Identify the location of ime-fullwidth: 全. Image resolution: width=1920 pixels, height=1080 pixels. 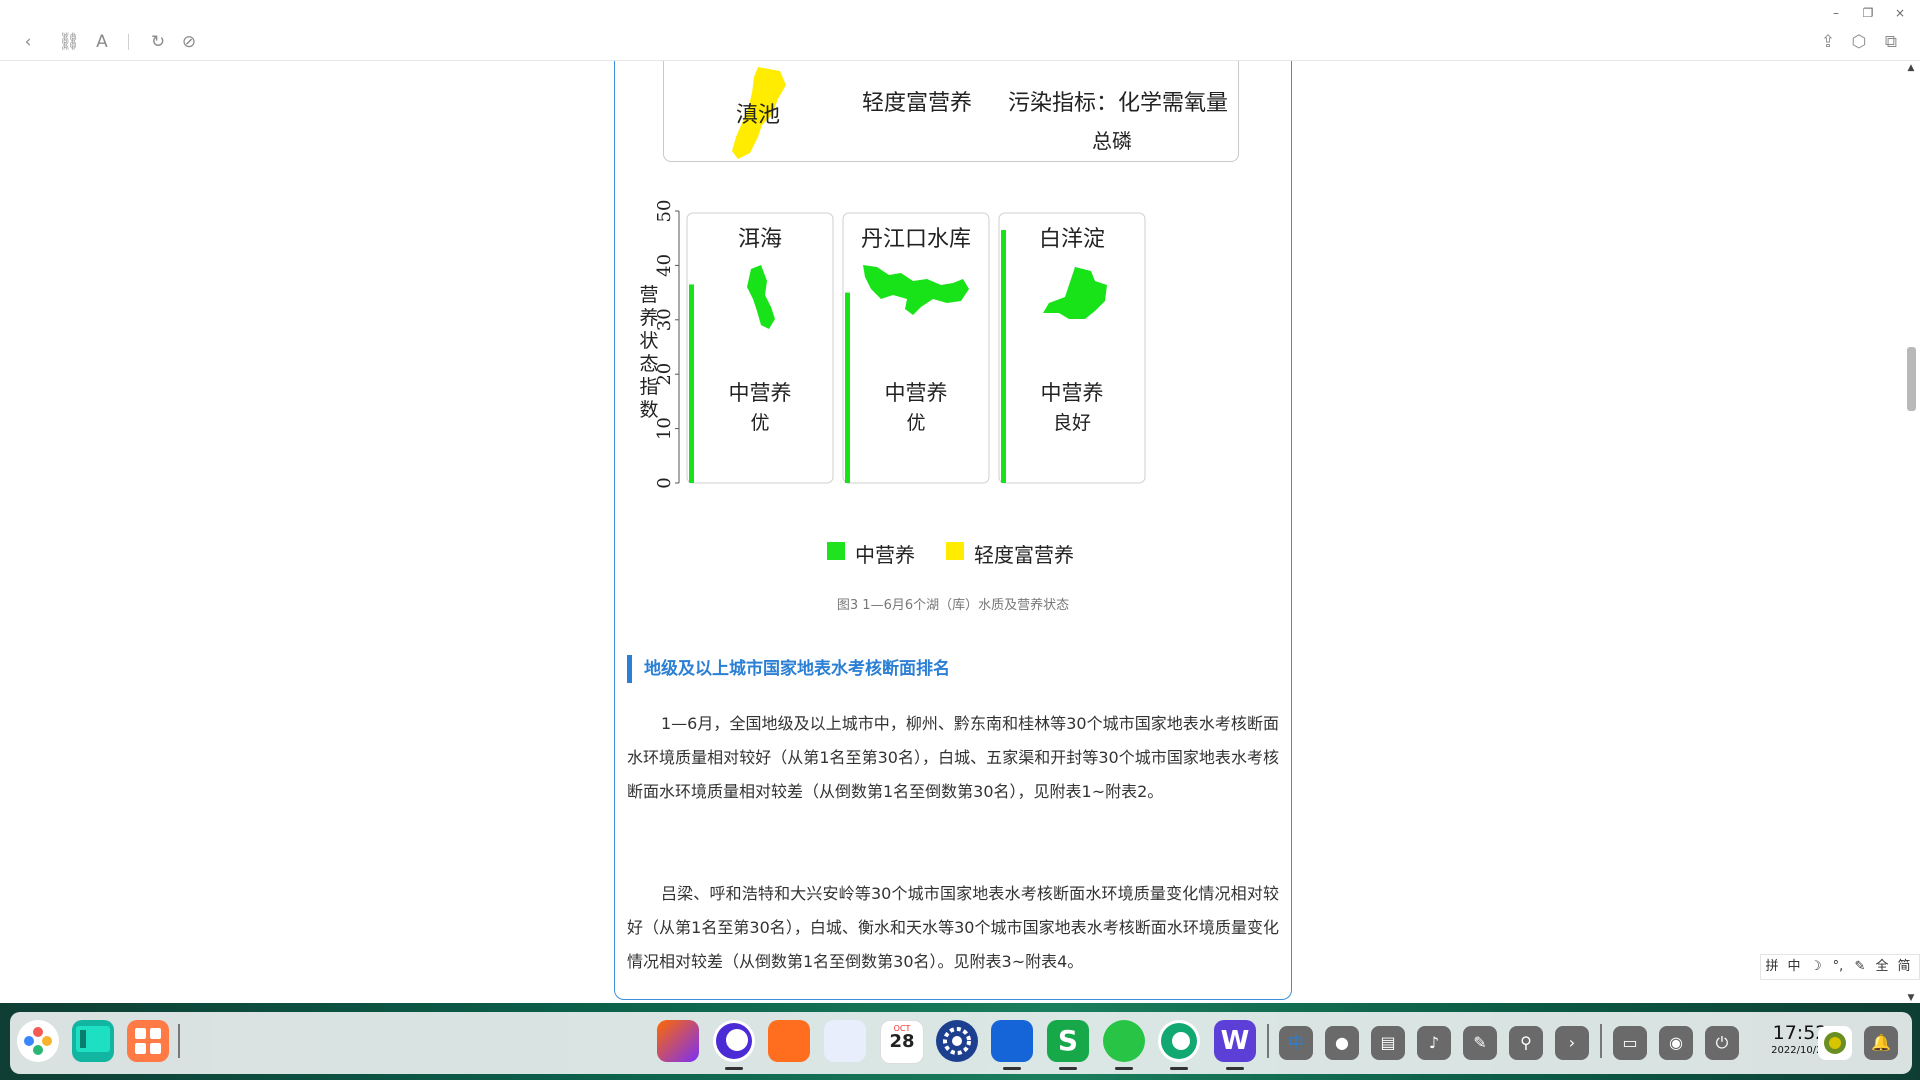
(1882, 967).